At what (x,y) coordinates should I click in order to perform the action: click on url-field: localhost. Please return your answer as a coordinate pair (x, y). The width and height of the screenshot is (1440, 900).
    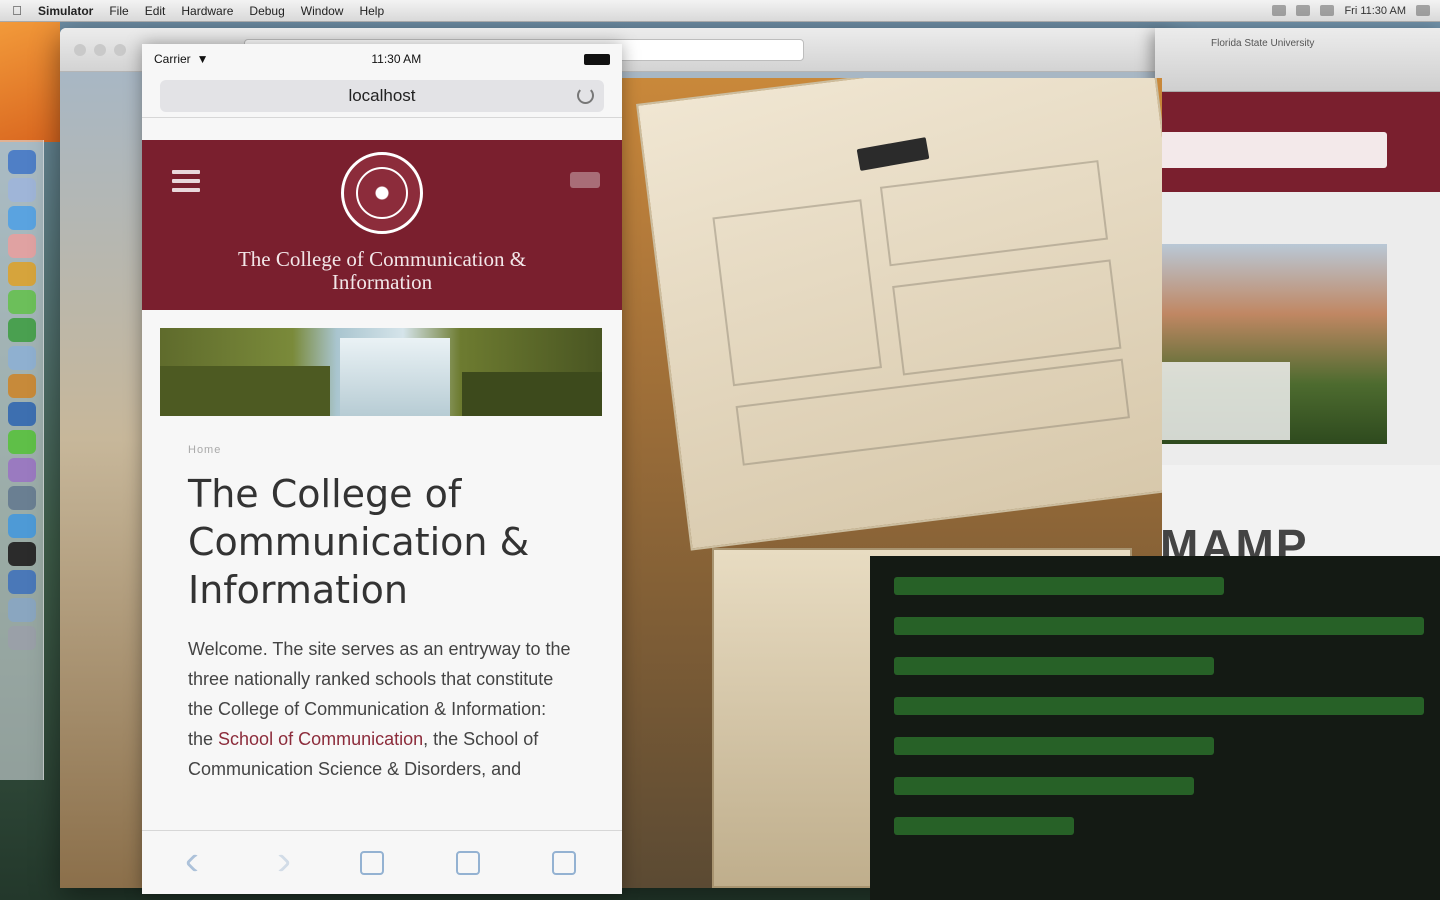
    Looking at the image, I should click on (382, 95).